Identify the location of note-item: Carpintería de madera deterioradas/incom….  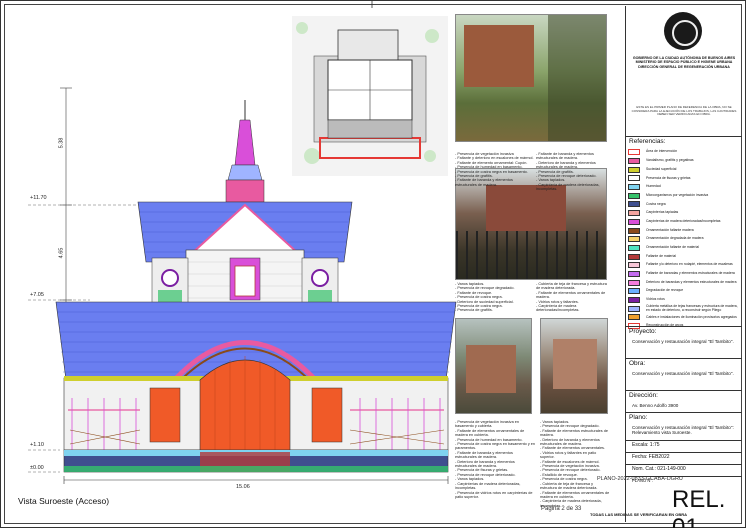
(572, 308).